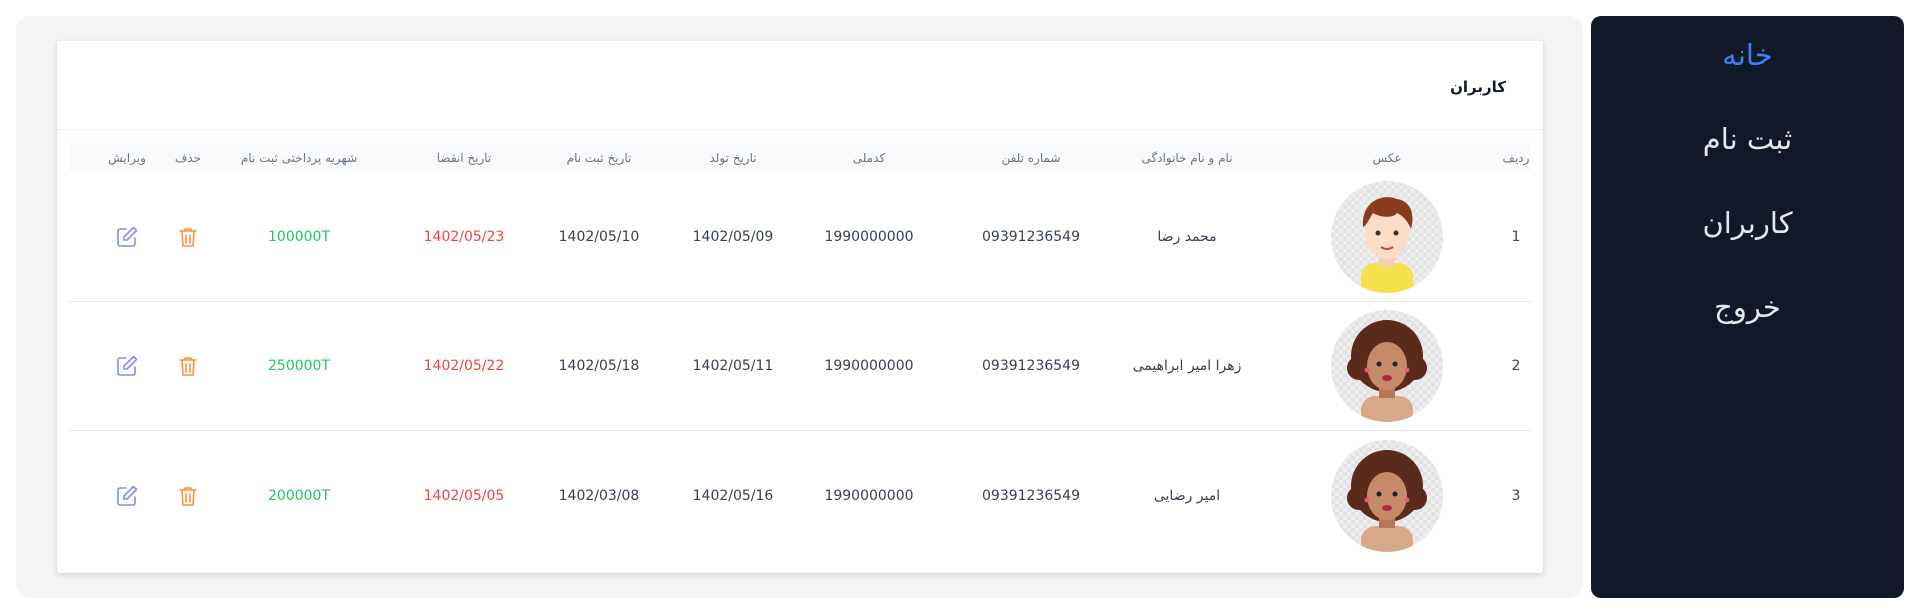  What do you see at coordinates (1187, 158) in the screenshot?
I see `header-name: نام و نام خانوادگی` at bounding box center [1187, 158].